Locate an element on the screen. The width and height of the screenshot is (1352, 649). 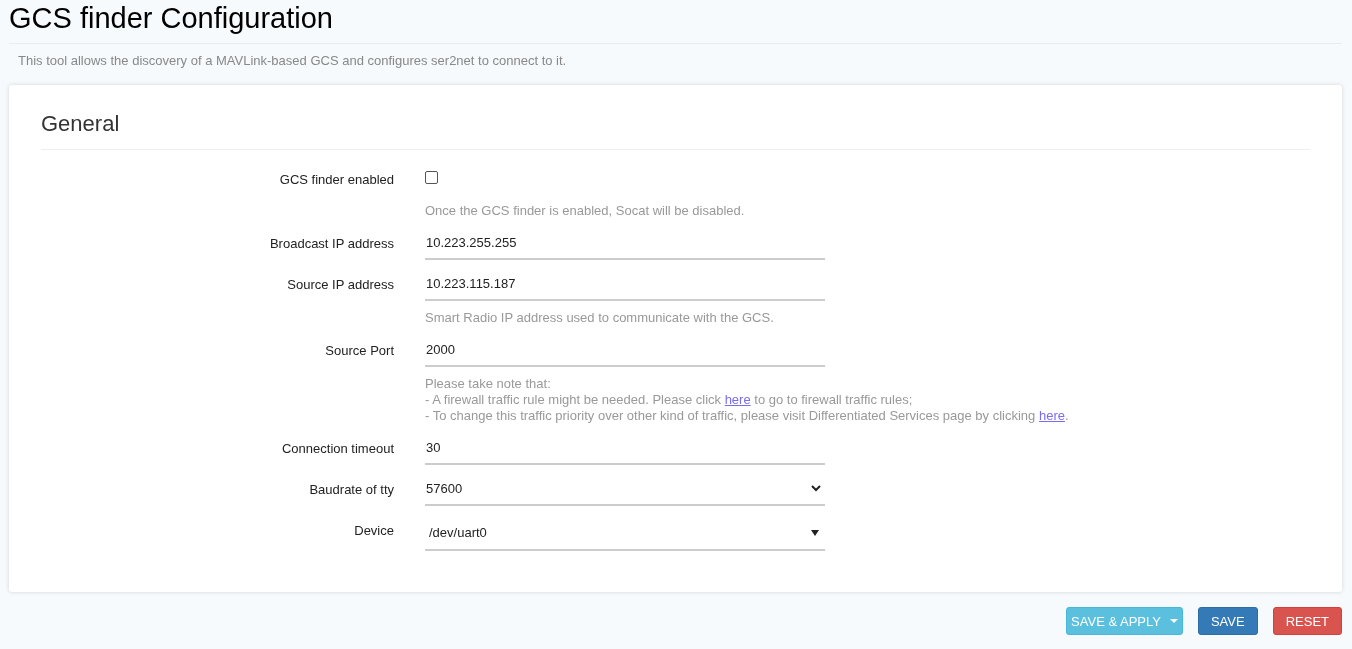
input-field: 10.223.115.187 is located at coordinates (625, 285).